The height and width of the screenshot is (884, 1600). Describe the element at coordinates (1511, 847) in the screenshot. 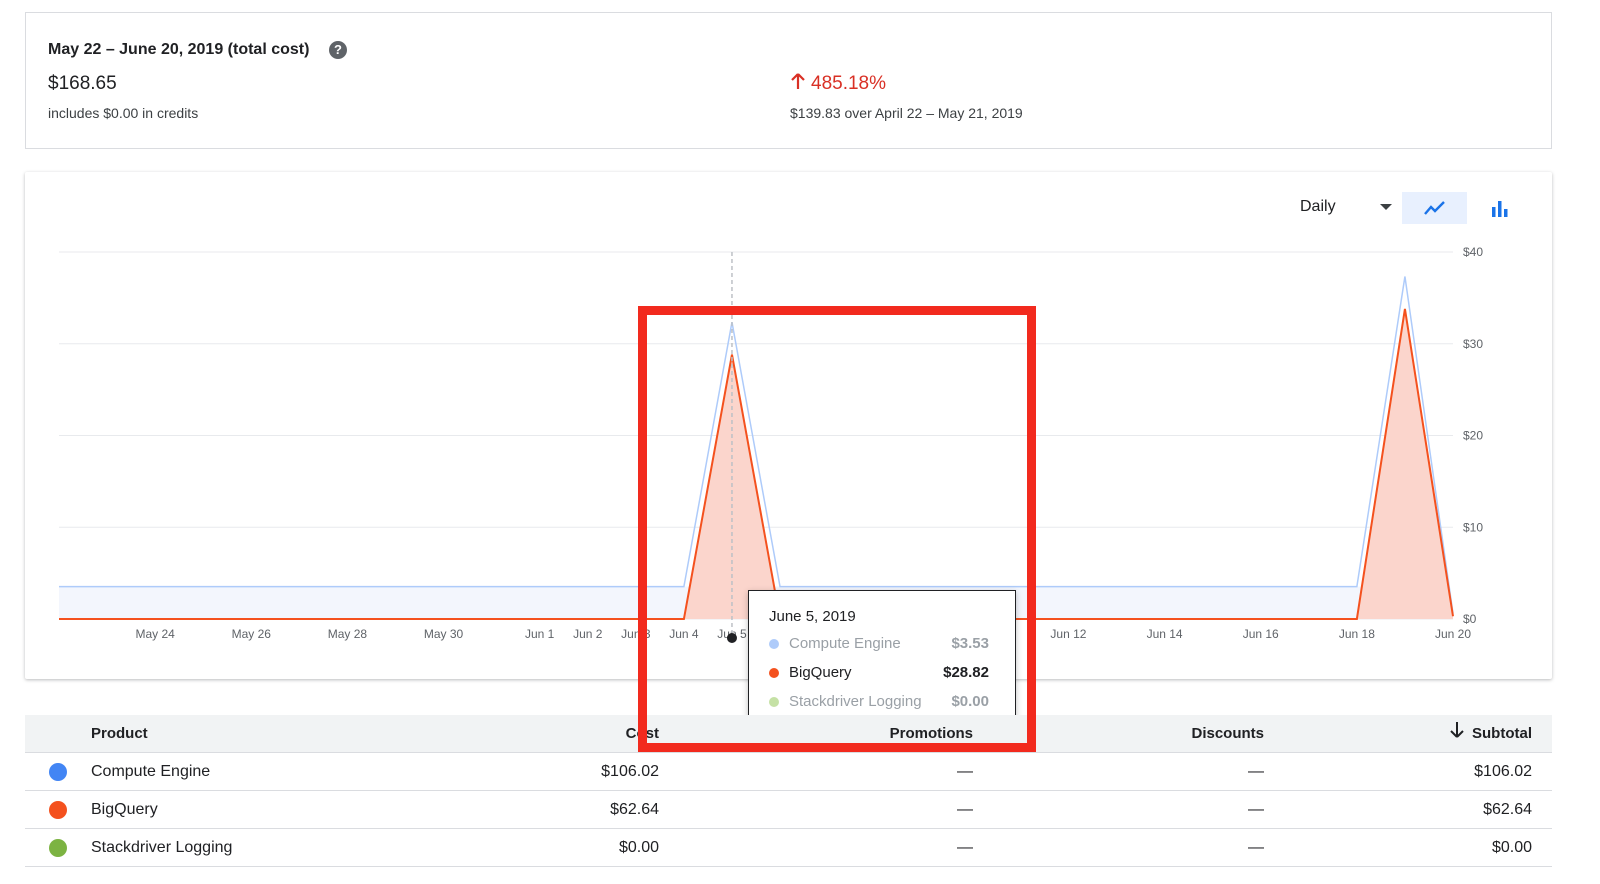

I see `row-subtotal: $0.00` at that location.